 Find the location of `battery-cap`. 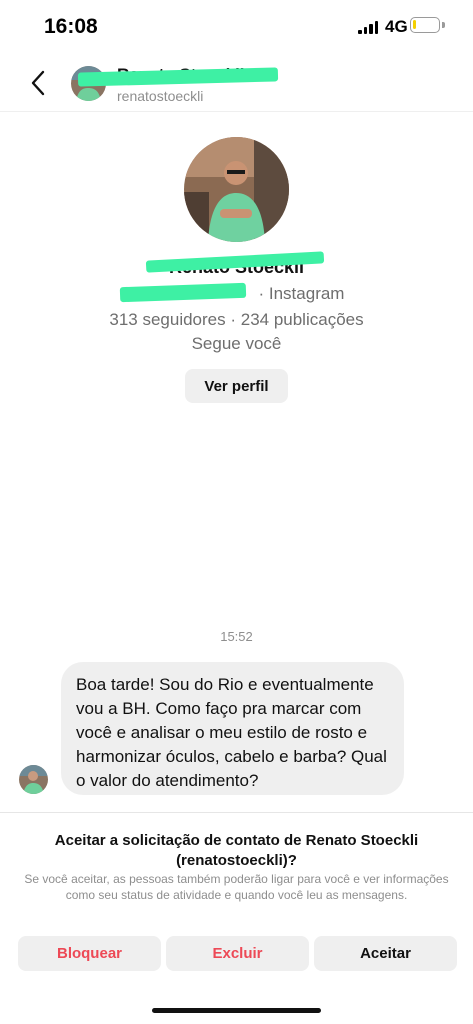

battery-cap is located at coordinates (443, 25).